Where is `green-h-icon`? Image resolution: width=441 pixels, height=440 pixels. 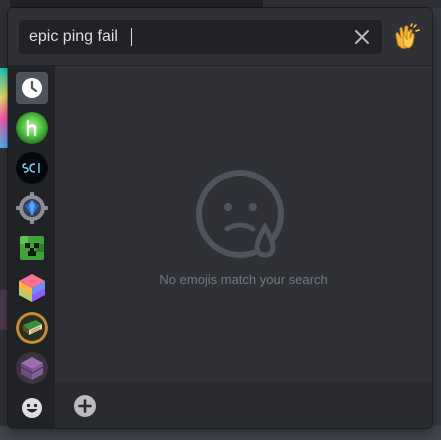 green-h-icon is located at coordinates (32, 128).